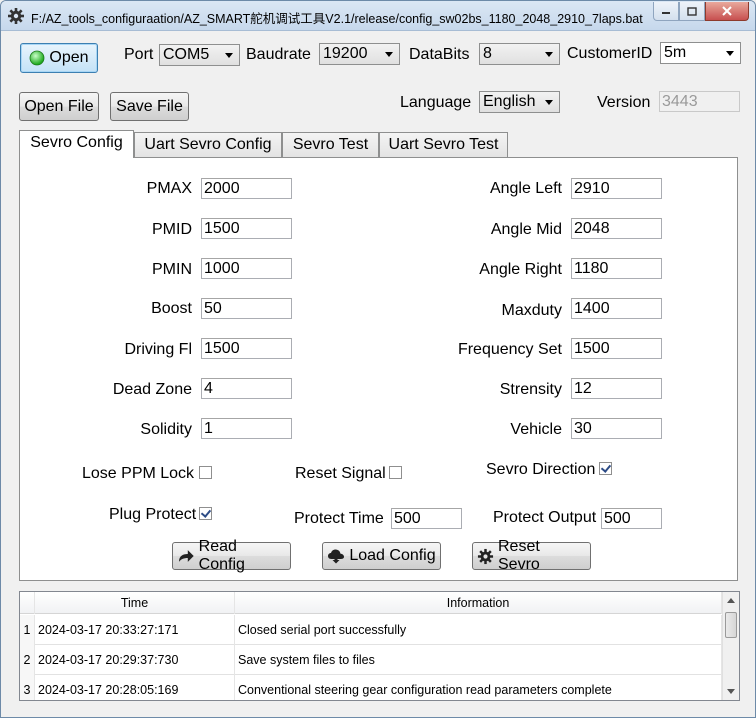  I want to click on maximize-button, so click(692, 11).